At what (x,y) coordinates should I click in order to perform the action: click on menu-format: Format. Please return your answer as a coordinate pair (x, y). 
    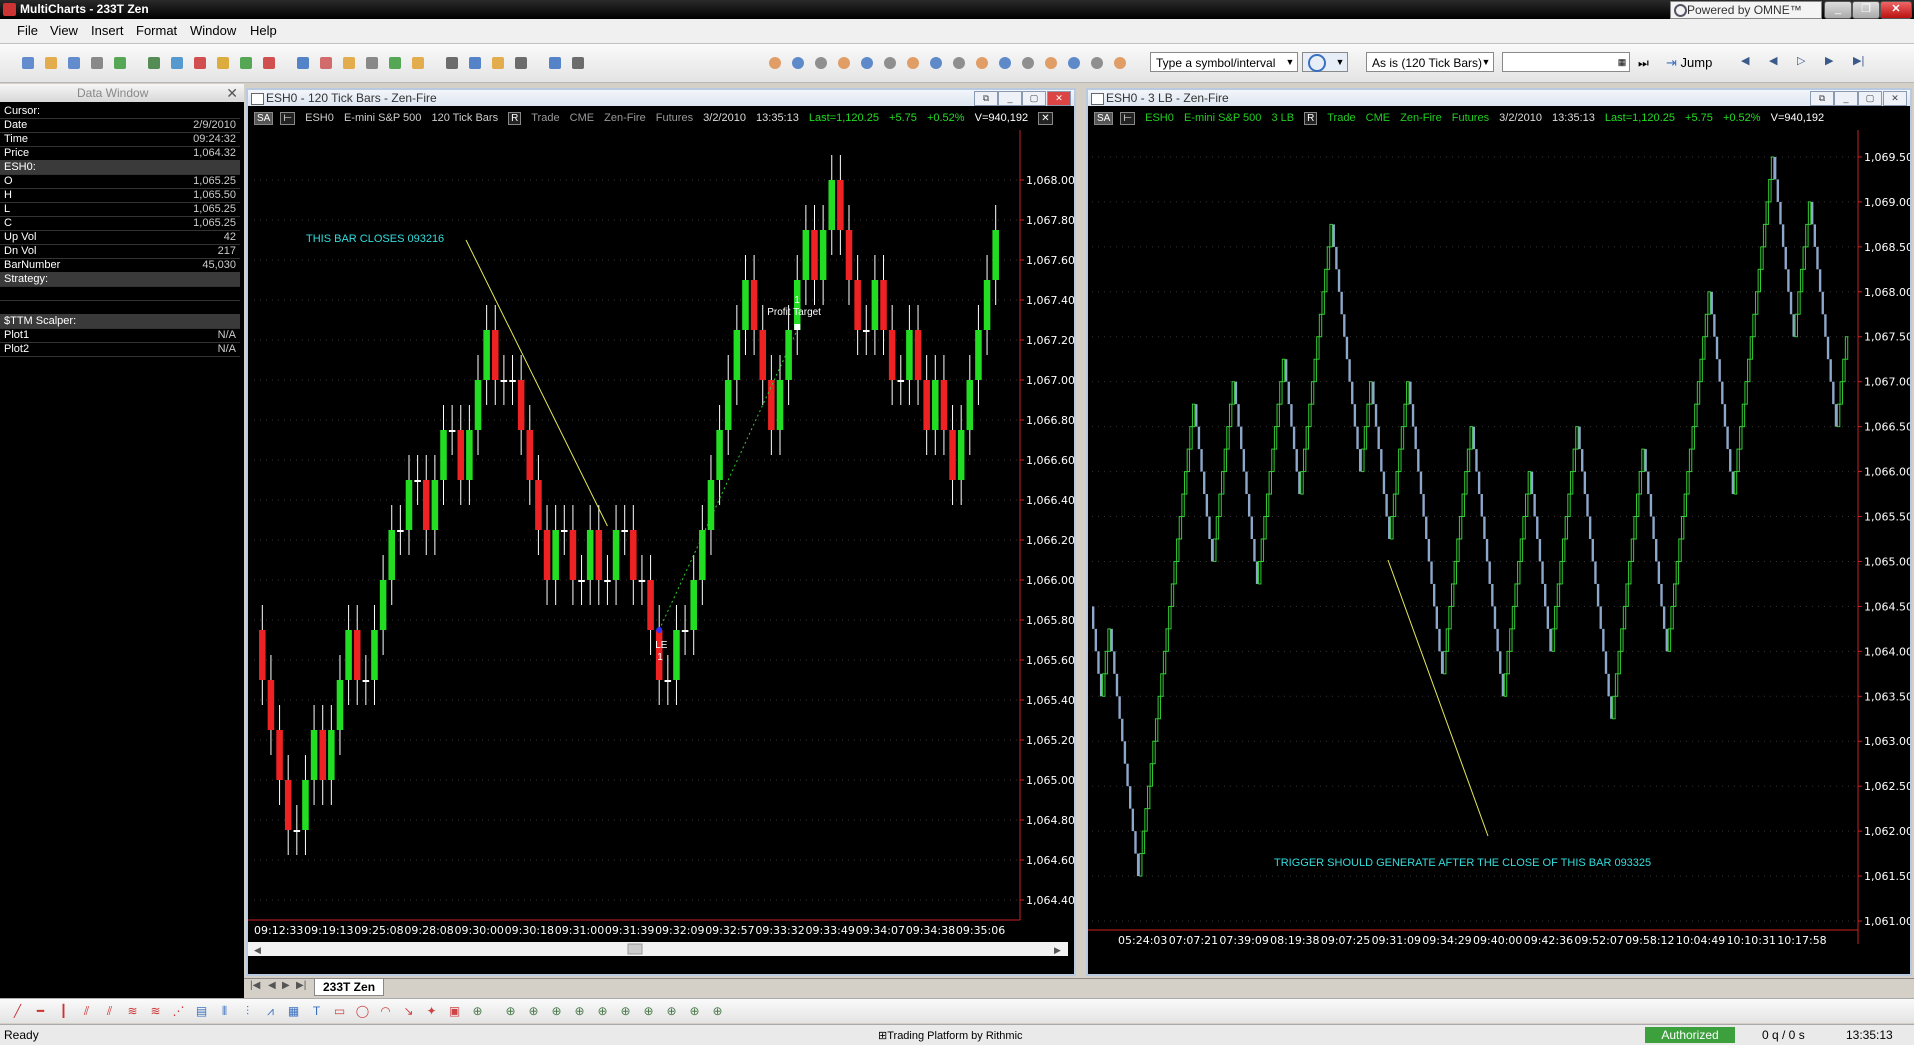
    Looking at the image, I should click on (156, 30).